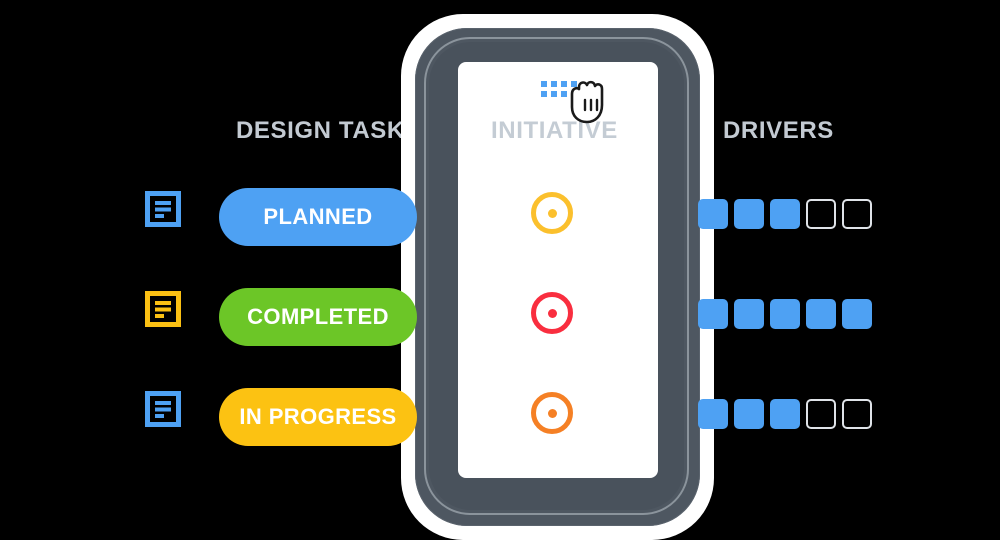 This screenshot has height=540, width=1000. What do you see at coordinates (778, 130) in the screenshot?
I see `column-heading-drivers: DRIVERS` at bounding box center [778, 130].